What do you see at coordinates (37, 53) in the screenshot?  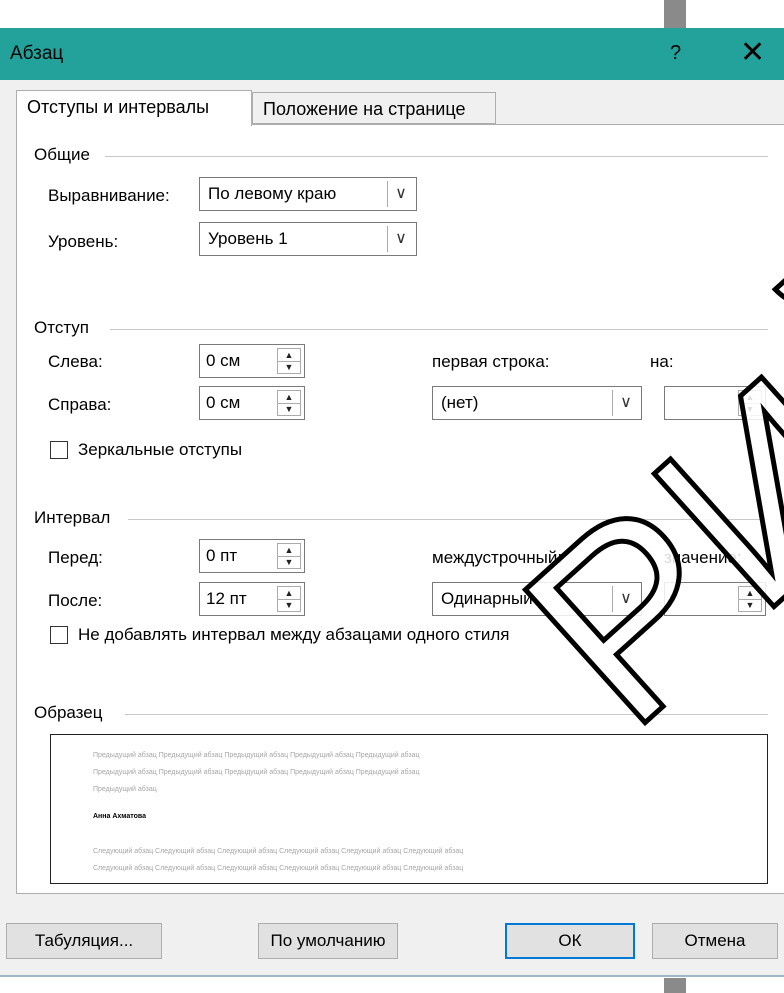 I see `dialog-title: Абзац` at bounding box center [37, 53].